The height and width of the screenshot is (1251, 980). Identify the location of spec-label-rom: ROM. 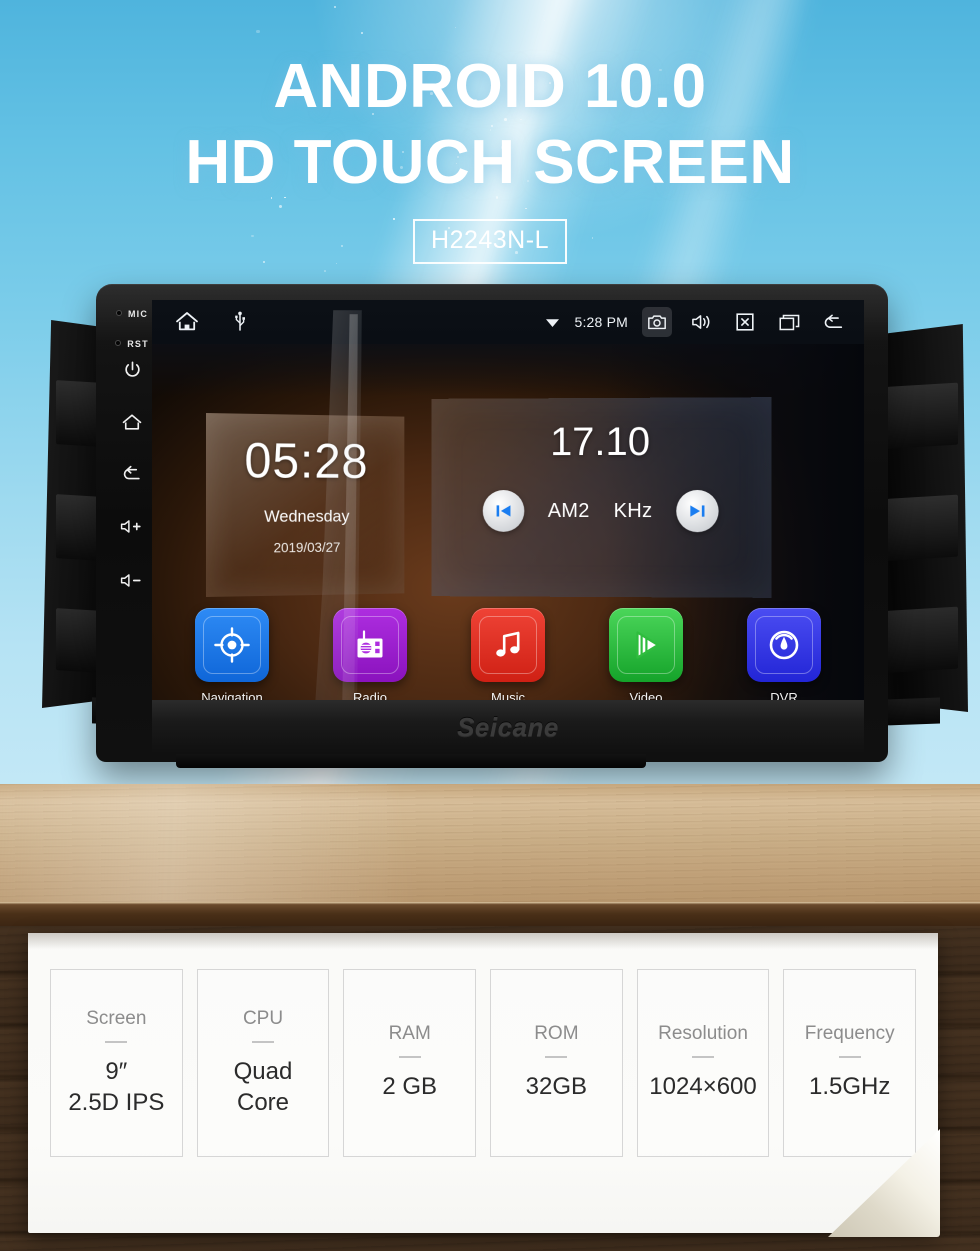
(556, 1034).